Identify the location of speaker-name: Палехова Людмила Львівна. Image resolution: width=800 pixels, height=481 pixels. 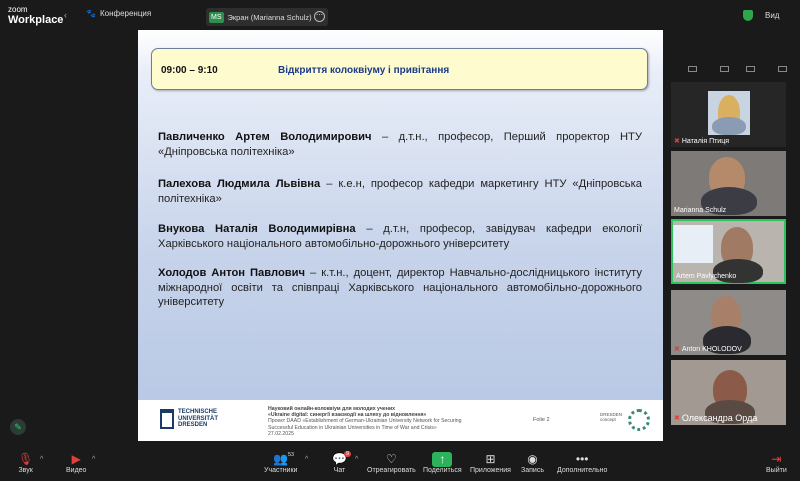
(239, 184).